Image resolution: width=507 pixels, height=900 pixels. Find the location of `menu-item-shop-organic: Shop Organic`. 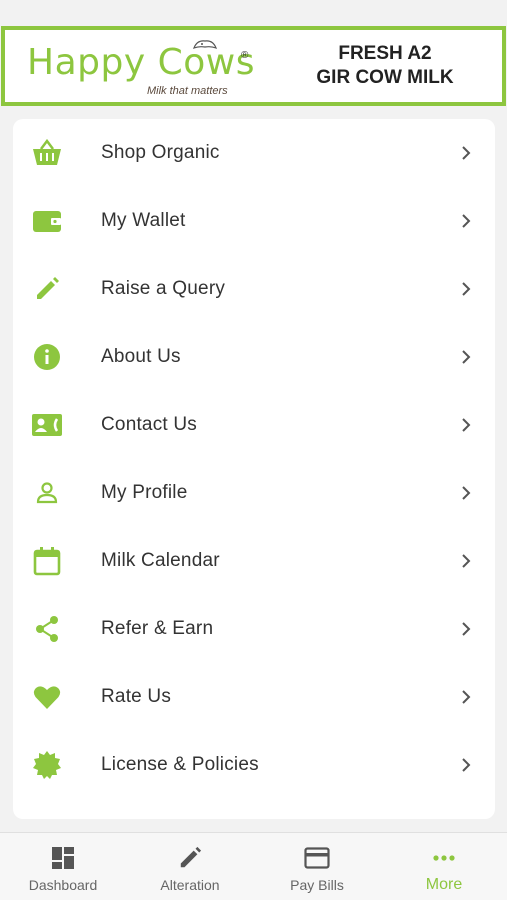

menu-item-shop-organic: Shop Organic is located at coordinates (254, 153).